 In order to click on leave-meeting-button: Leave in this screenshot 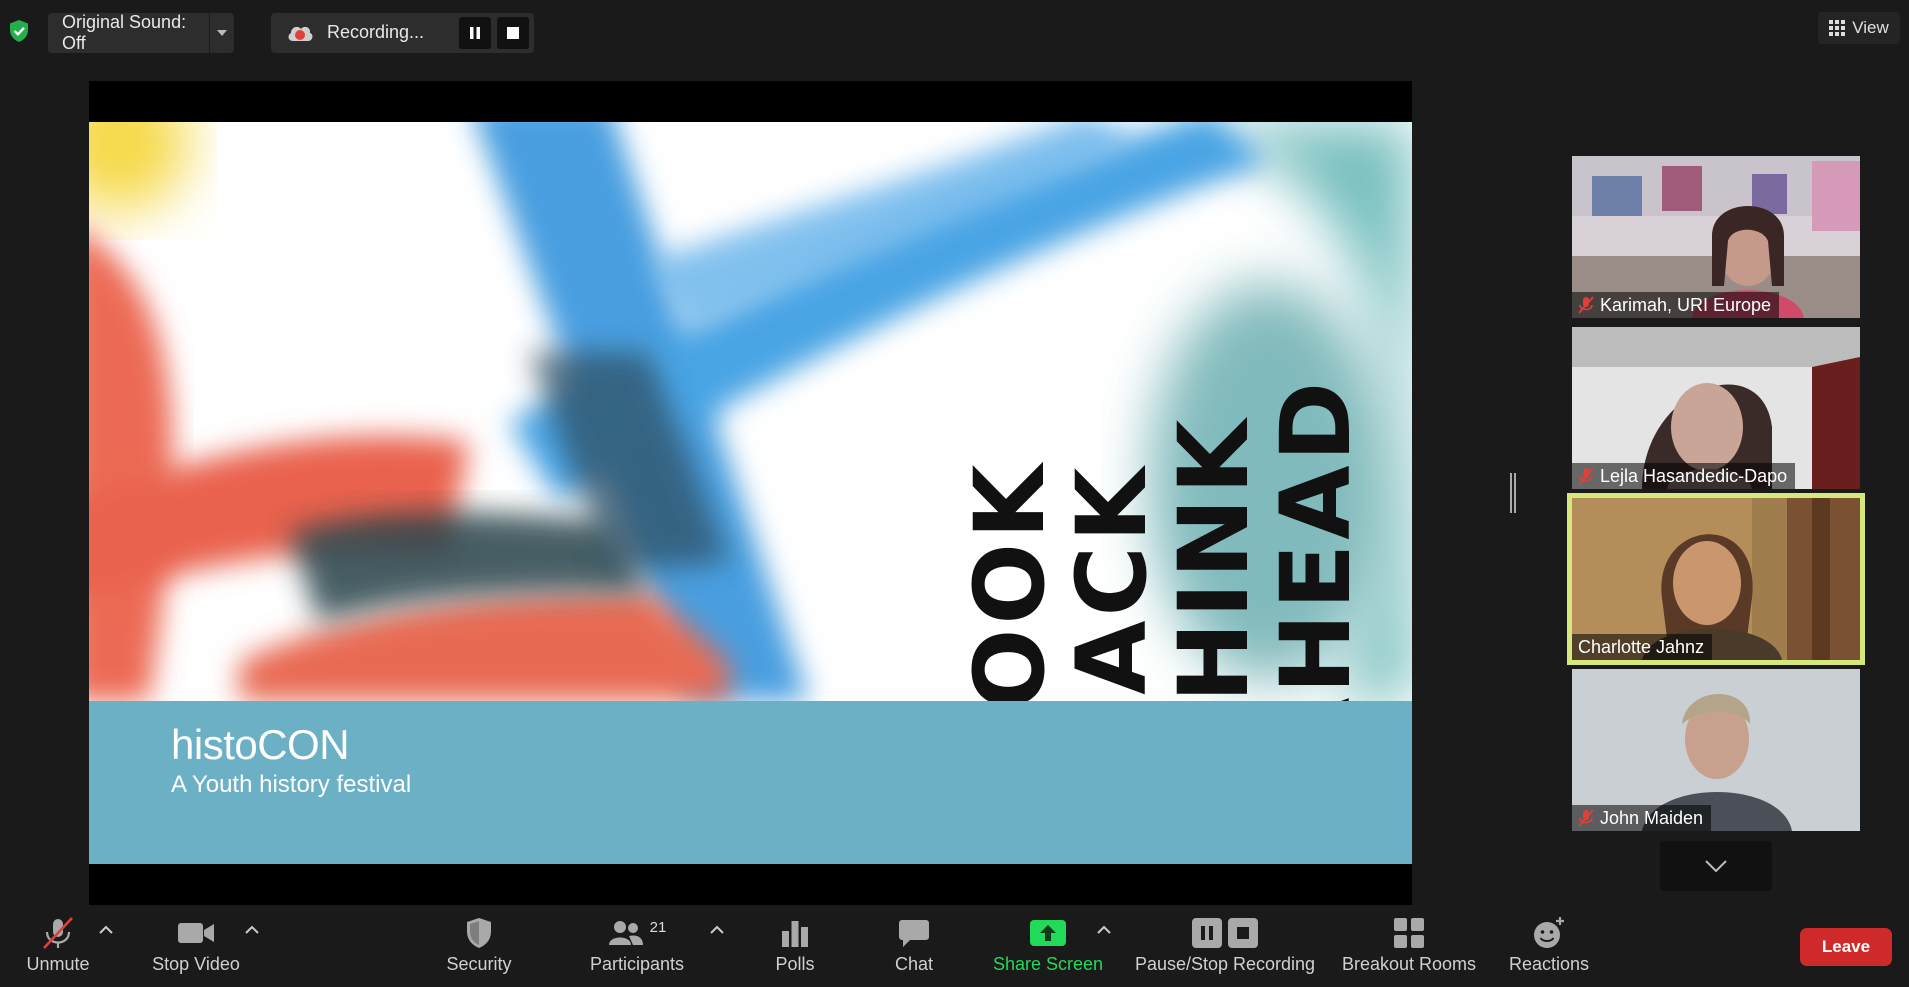, I will do `click(1846, 947)`.